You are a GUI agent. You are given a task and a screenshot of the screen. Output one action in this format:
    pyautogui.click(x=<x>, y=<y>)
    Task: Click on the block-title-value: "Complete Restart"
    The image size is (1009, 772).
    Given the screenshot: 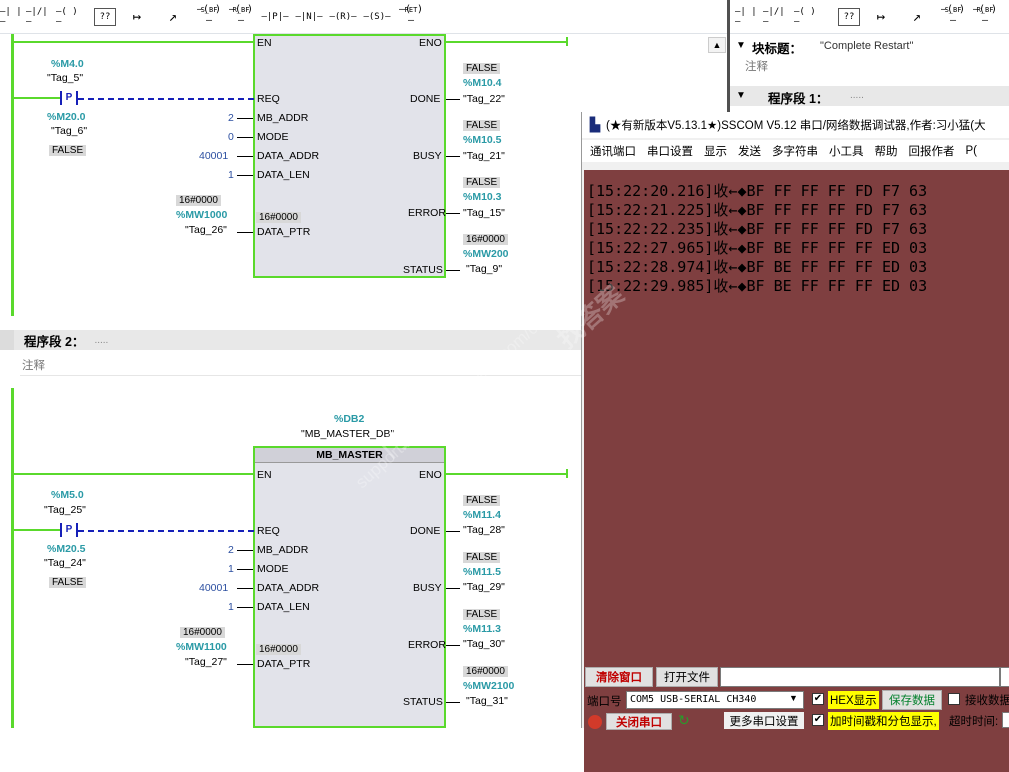 What is the action you would take?
    pyautogui.click(x=866, y=46)
    